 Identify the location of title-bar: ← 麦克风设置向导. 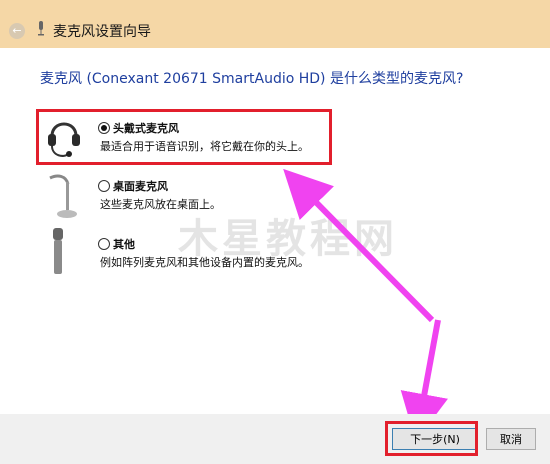
(275, 24).